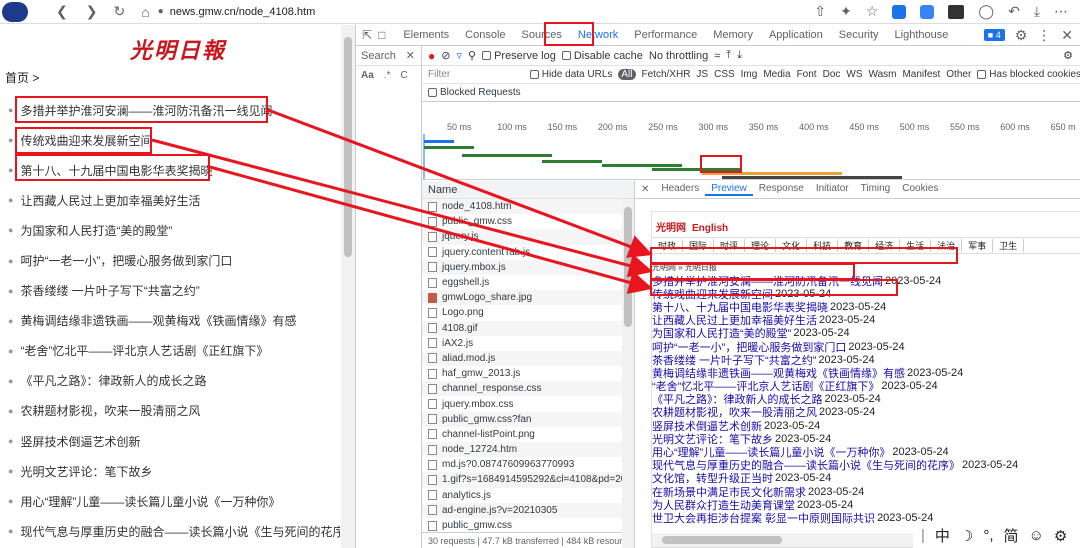  I want to click on device-toggle-icon: □, so click(381, 35).